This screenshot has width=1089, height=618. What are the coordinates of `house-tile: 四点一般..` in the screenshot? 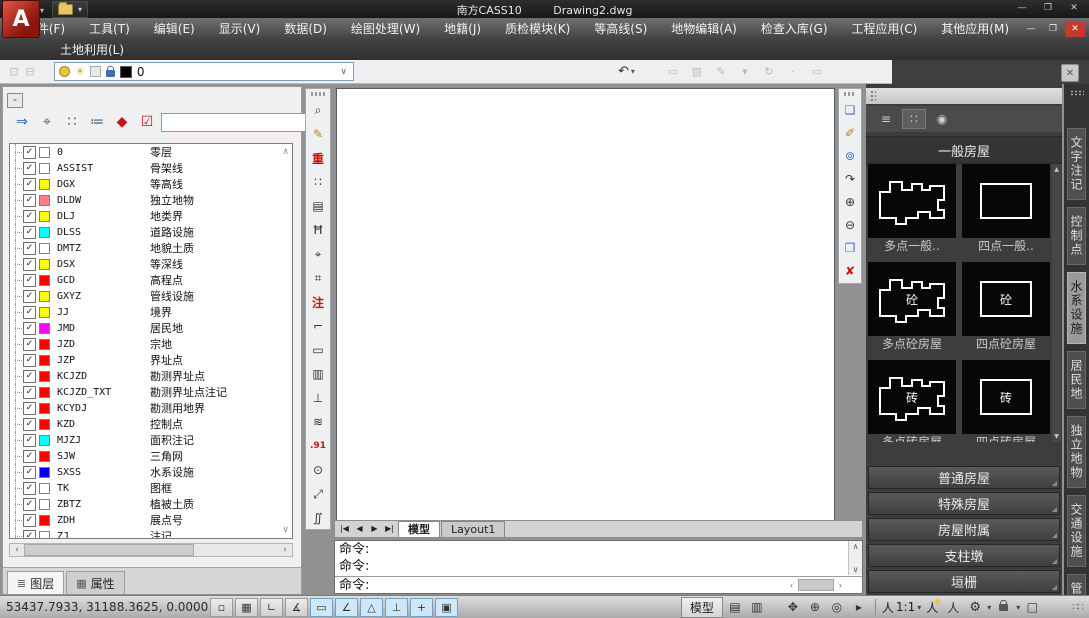 It's located at (1006, 209).